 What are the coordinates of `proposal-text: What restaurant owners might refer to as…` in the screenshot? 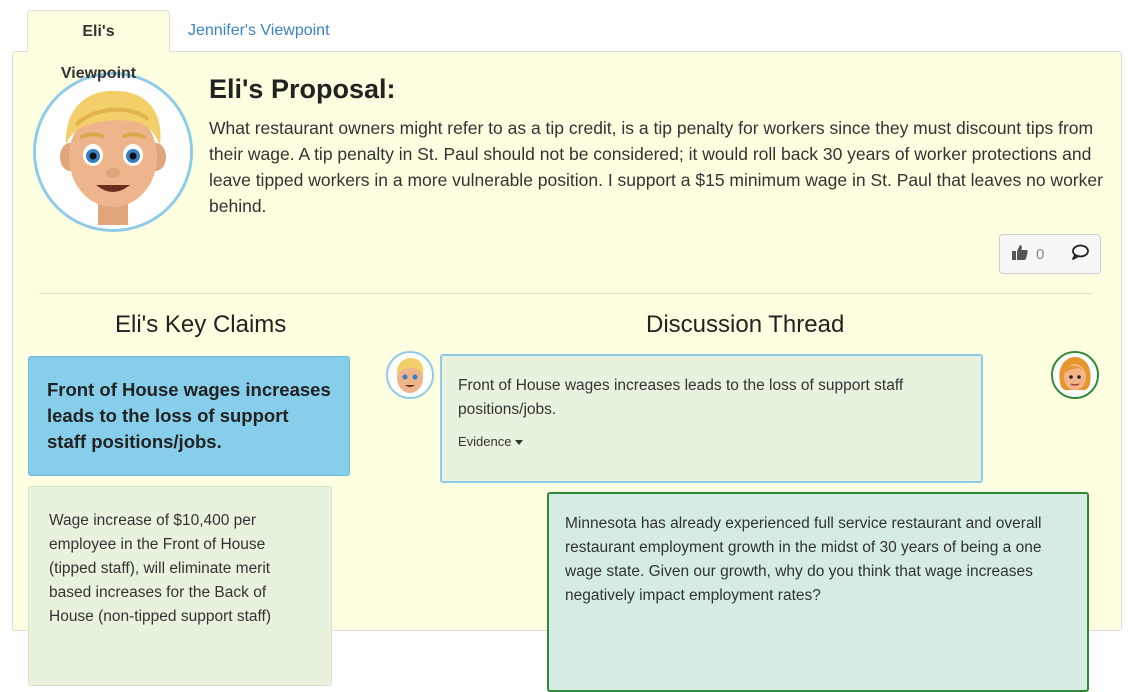 It's located at (656, 167).